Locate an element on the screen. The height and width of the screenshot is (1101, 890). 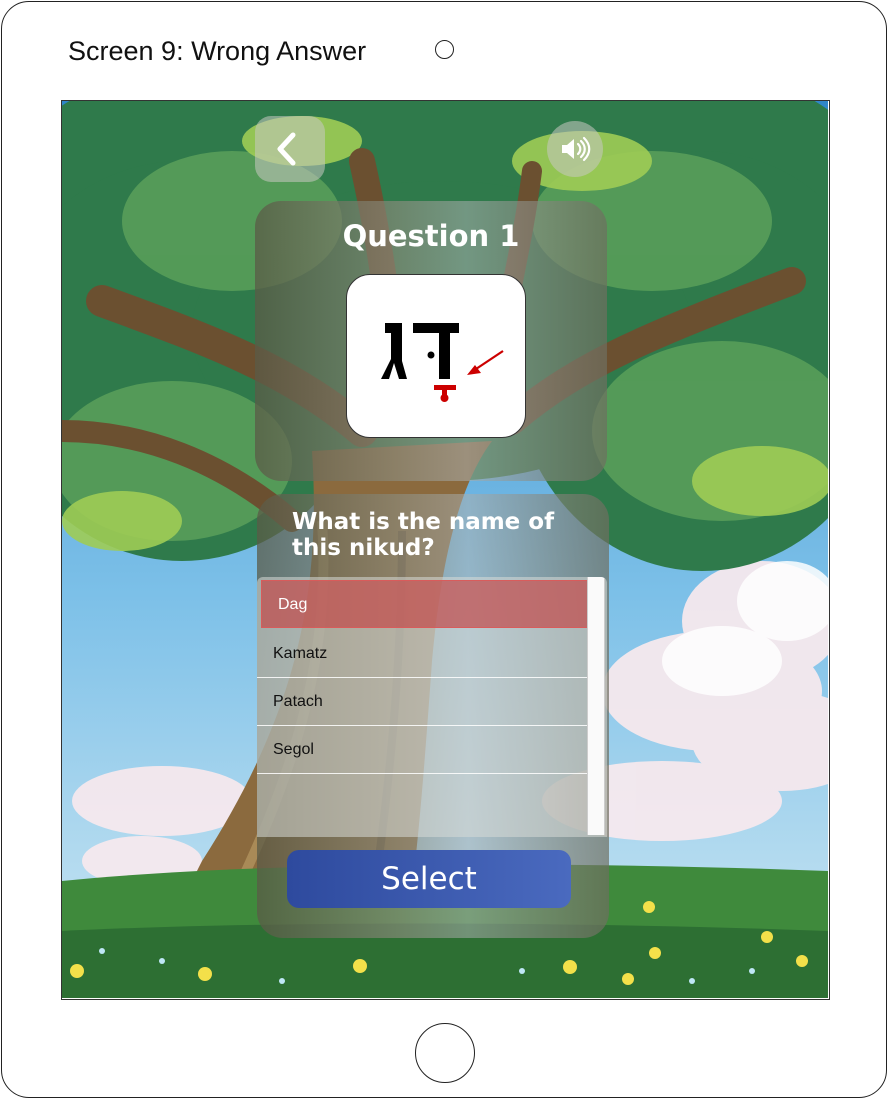
camera-icon is located at coordinates (444, 49).